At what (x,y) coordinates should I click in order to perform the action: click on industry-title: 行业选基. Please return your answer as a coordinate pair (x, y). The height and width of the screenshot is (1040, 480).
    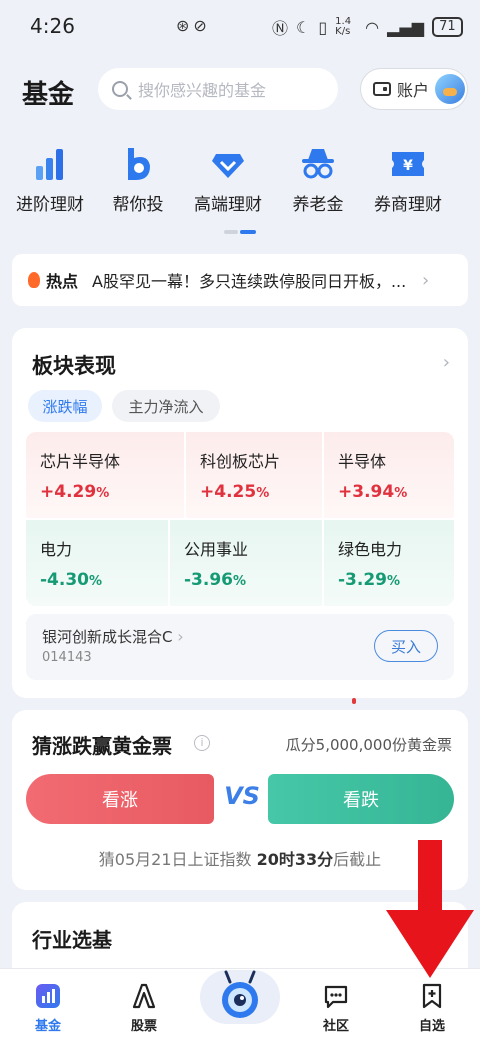
    Looking at the image, I should click on (72, 940).